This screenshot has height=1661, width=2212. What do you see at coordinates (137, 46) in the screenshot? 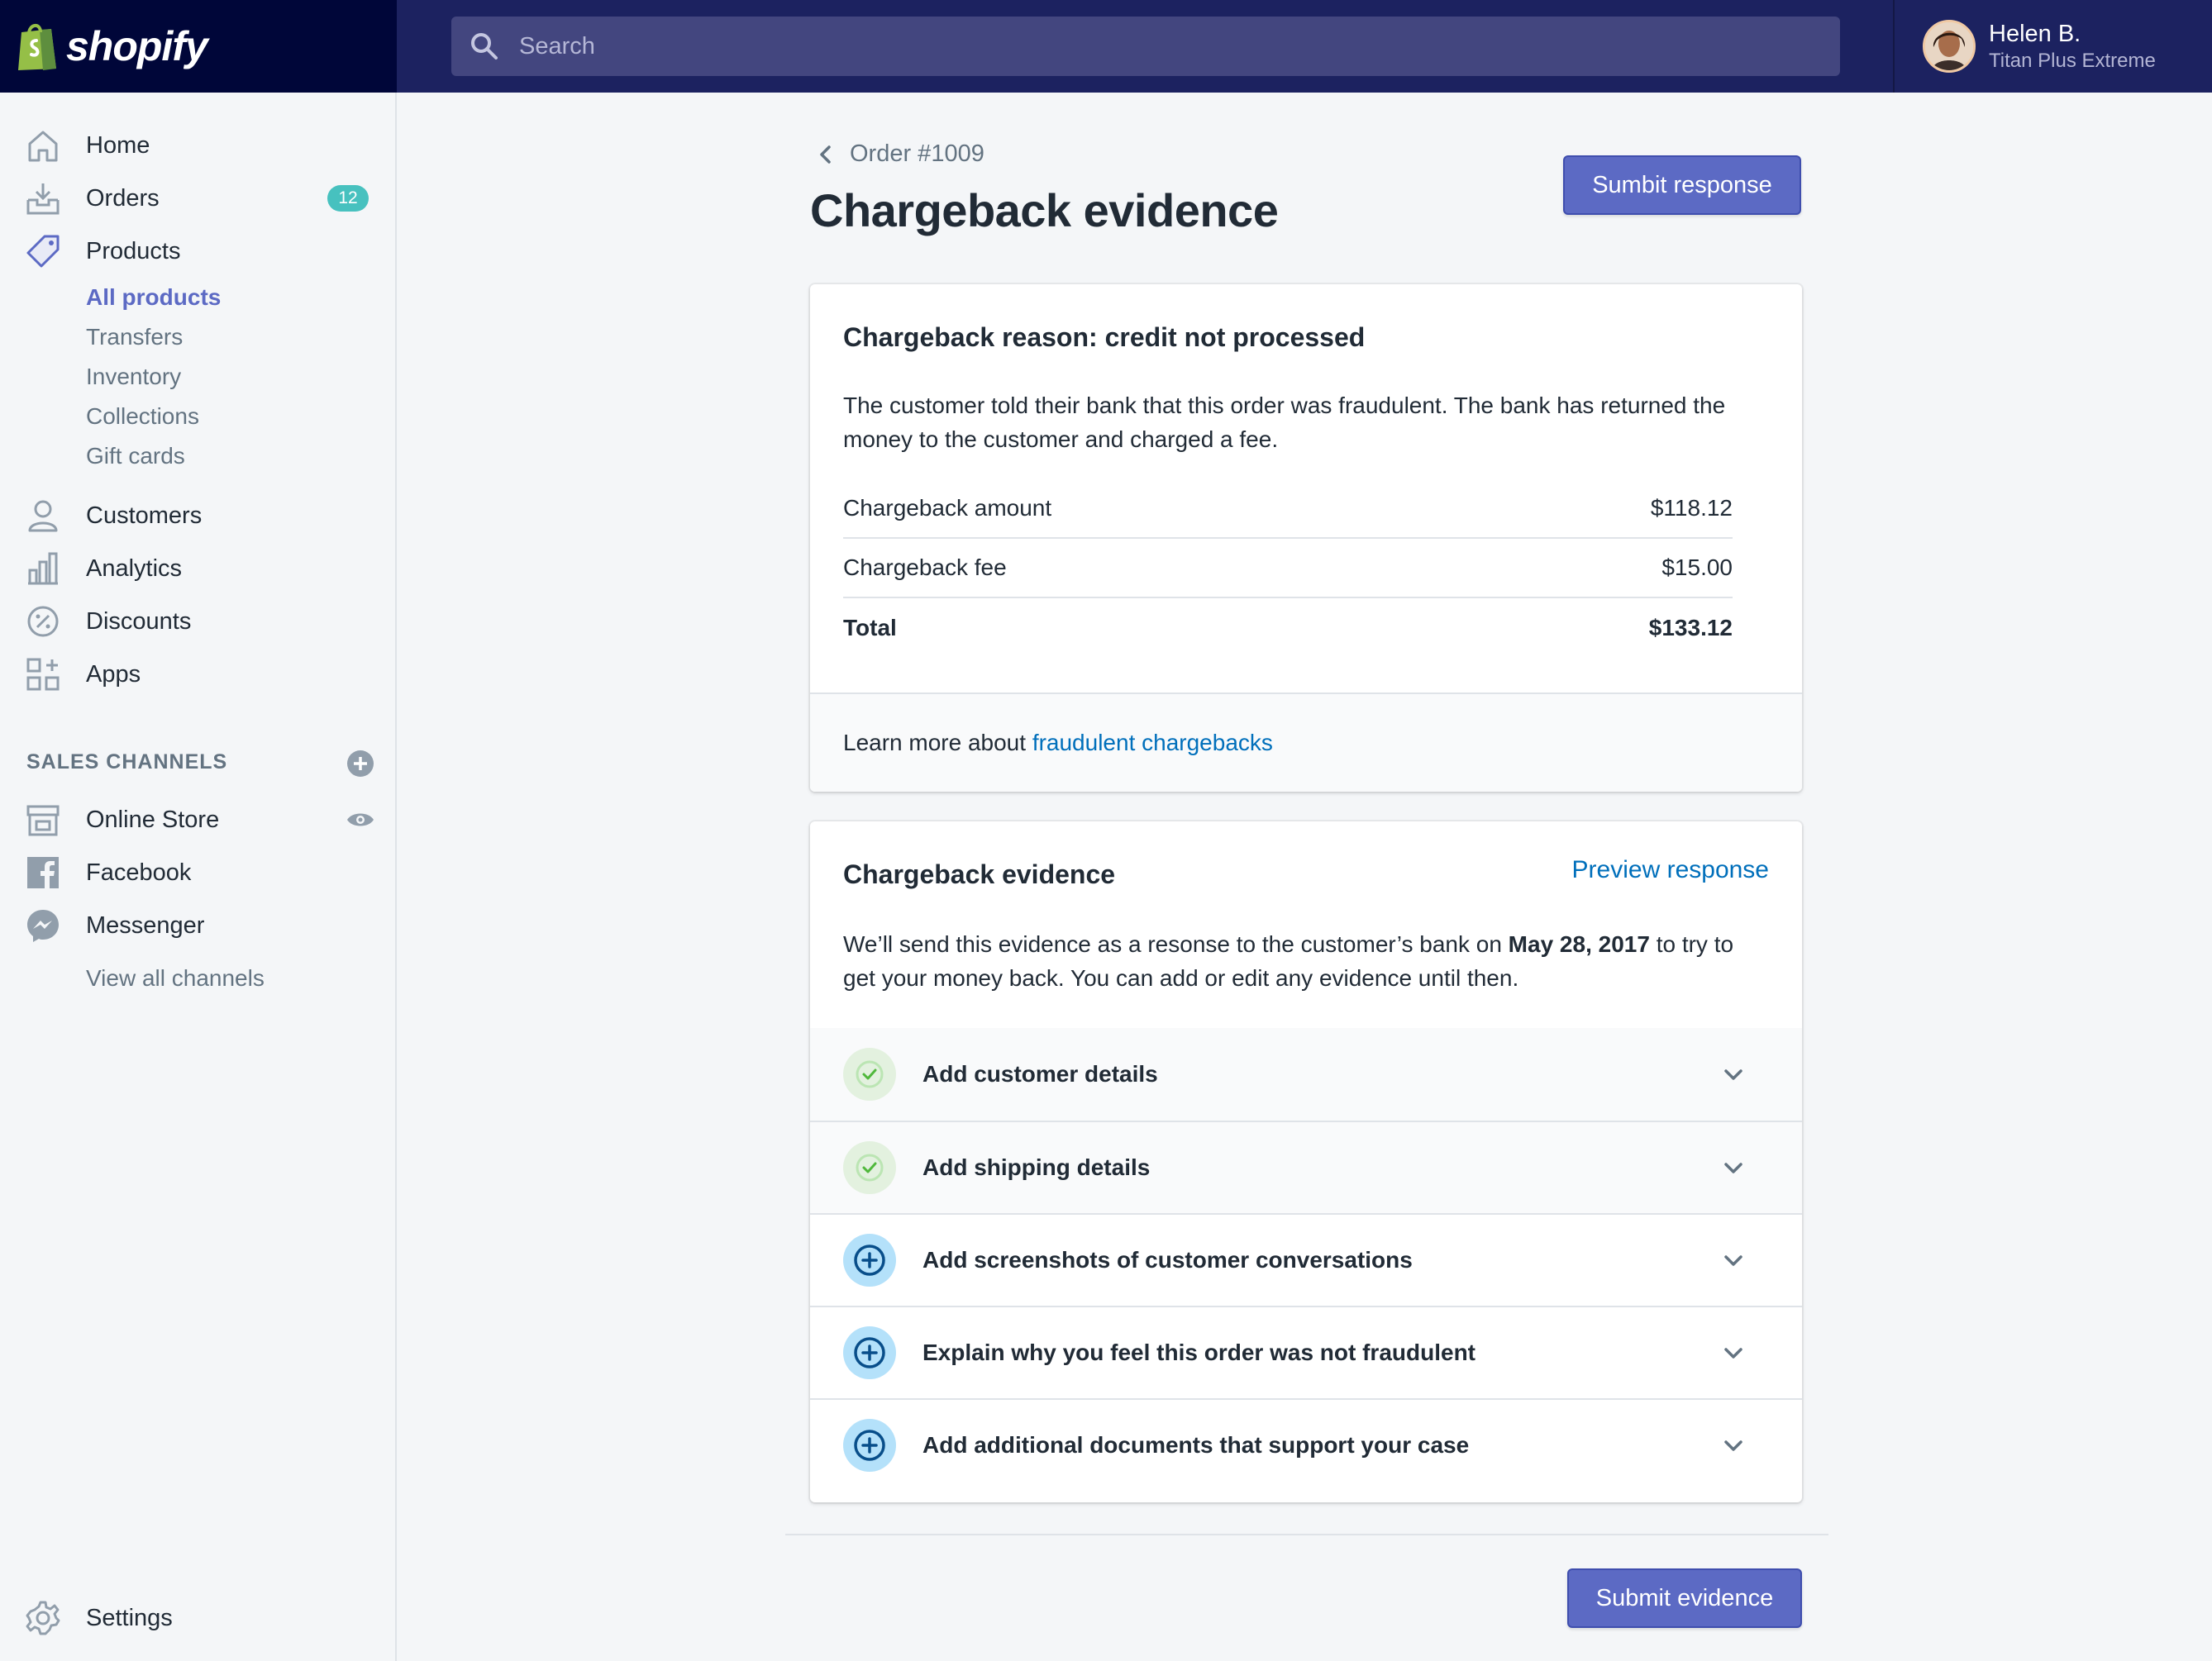
I see `brand-name: shopify` at bounding box center [137, 46].